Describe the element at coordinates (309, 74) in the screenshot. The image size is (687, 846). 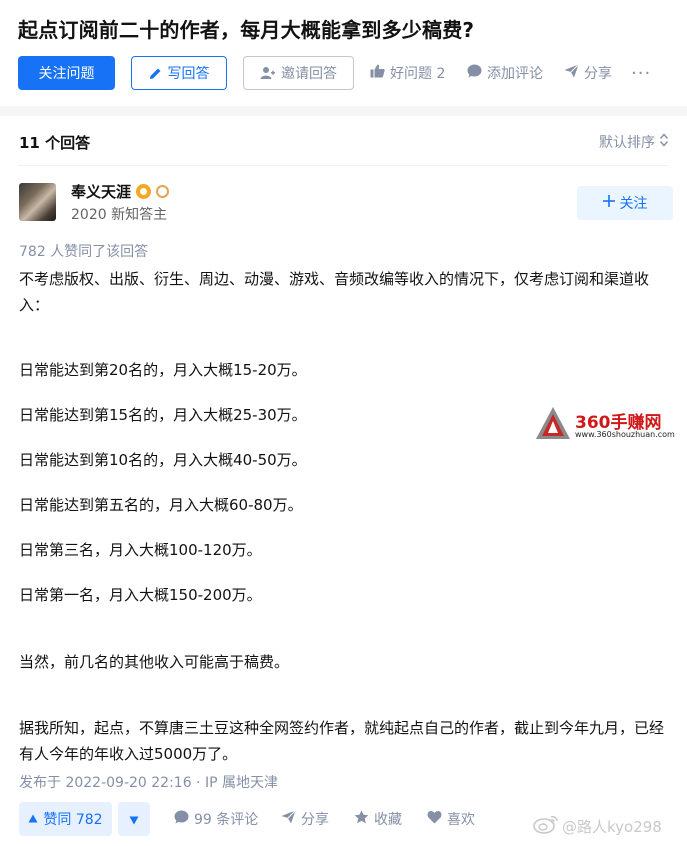
I see `invite-answer-label: 邀请回答` at that location.